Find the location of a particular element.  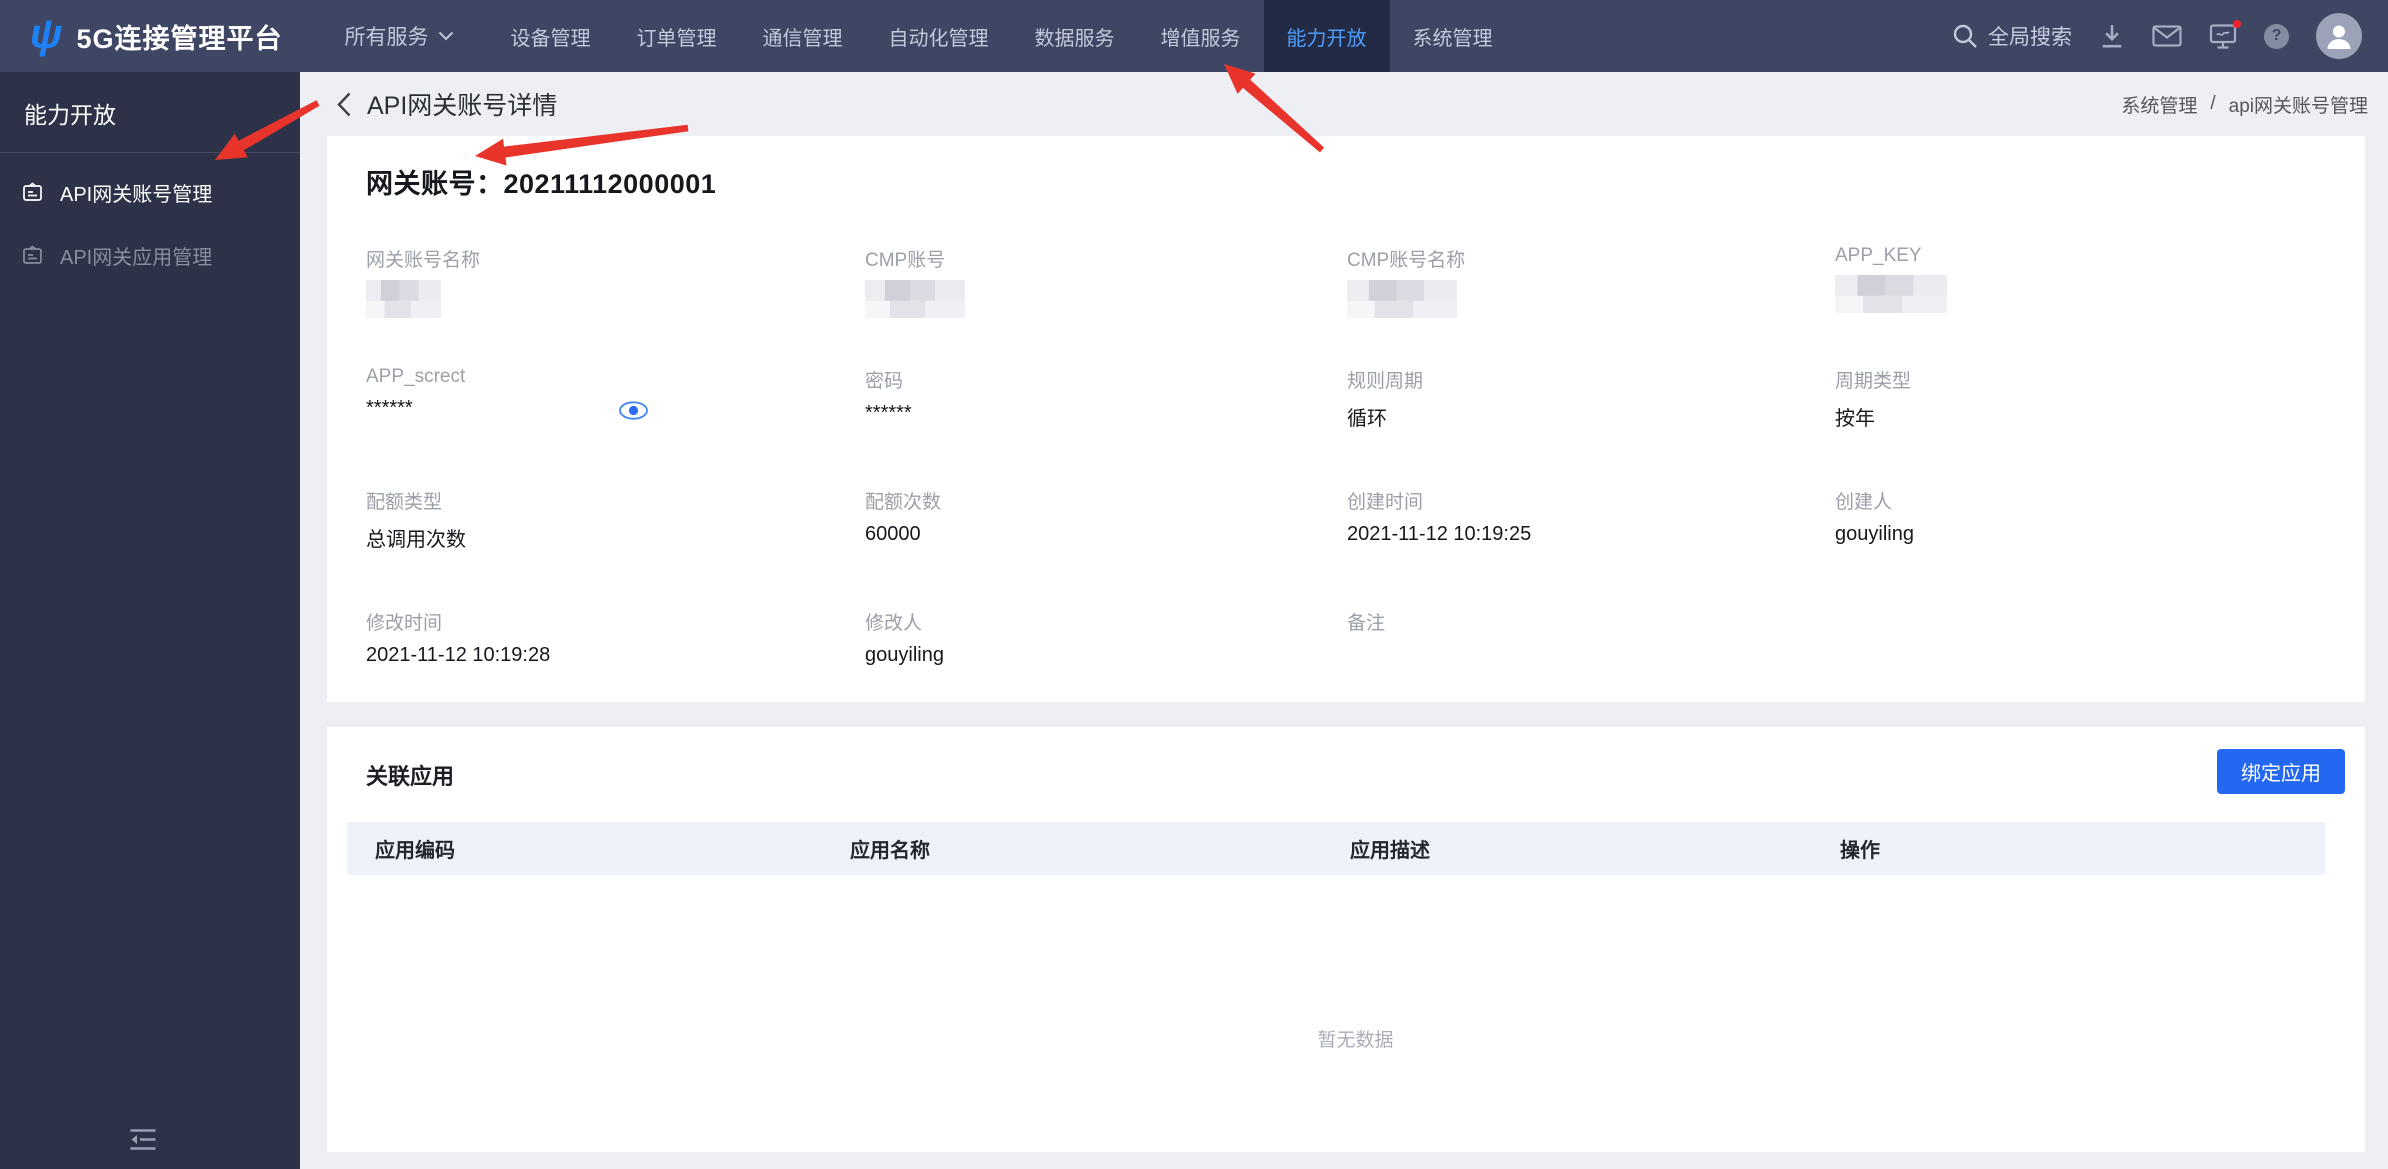

download-icon is located at coordinates (2112, 36).